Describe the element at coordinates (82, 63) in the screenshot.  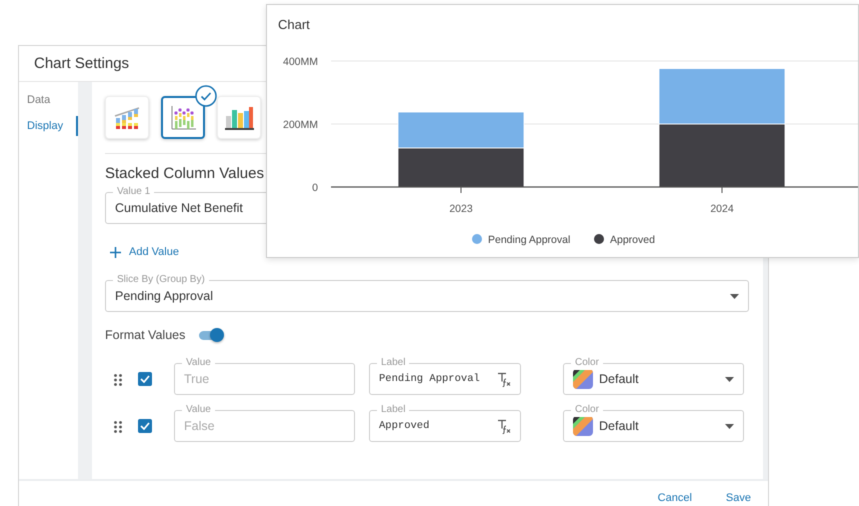
I see `dialog-title: Chart Settings` at that location.